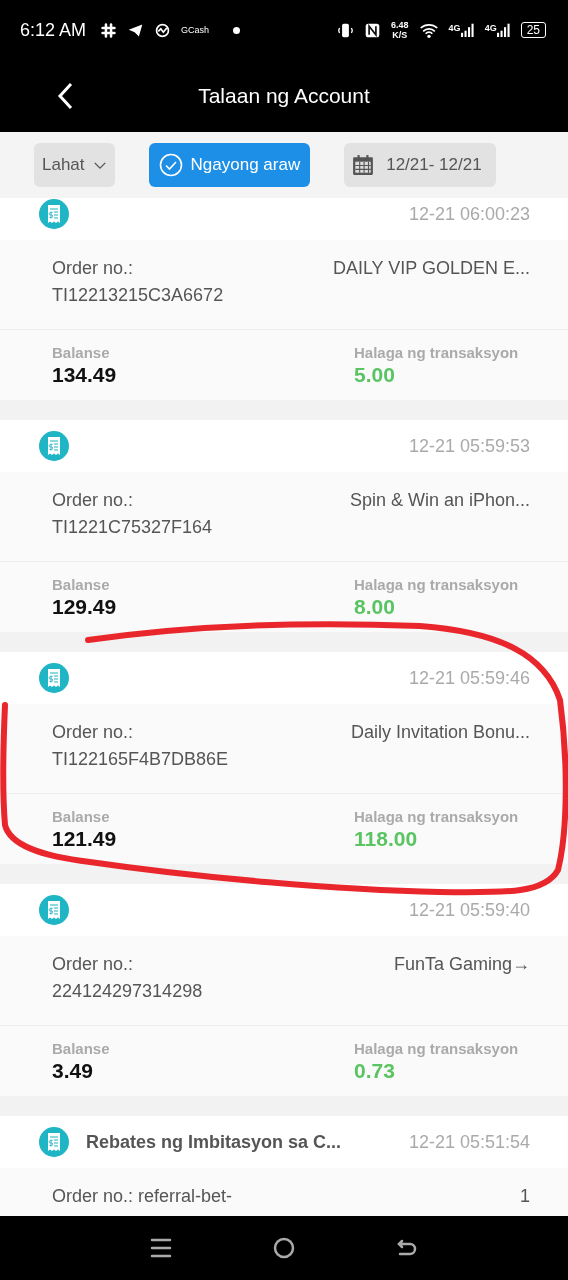  I want to click on transaction-time: 12-21 05:59:40, so click(469, 910).